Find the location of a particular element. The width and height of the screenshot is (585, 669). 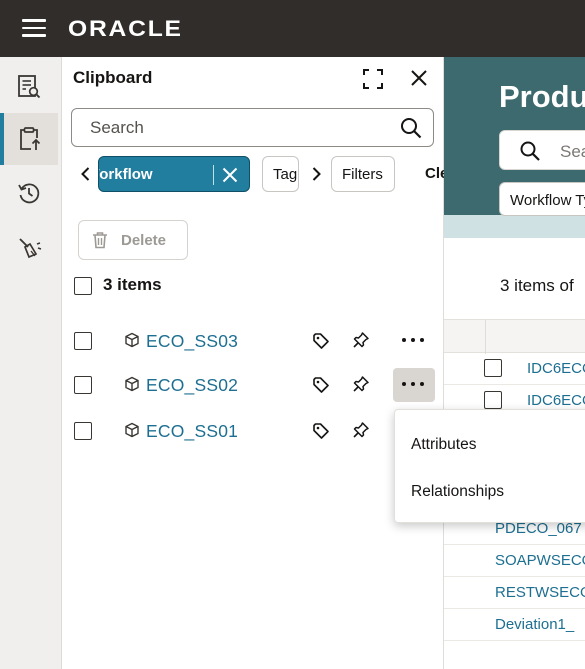

trash-icon is located at coordinates (100, 240).